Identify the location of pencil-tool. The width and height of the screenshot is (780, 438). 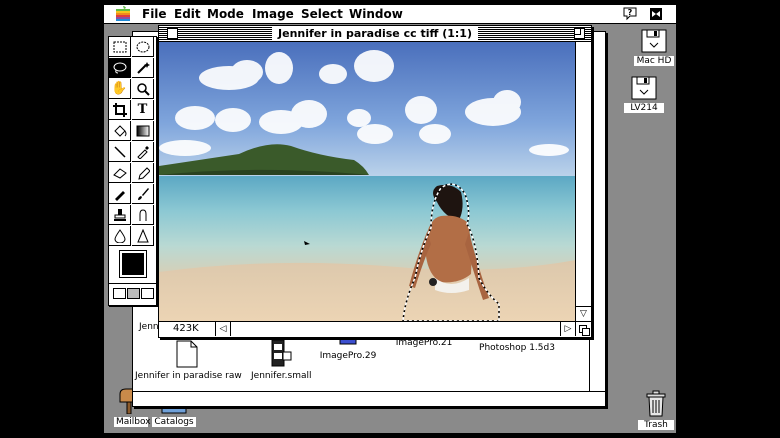
(143, 173).